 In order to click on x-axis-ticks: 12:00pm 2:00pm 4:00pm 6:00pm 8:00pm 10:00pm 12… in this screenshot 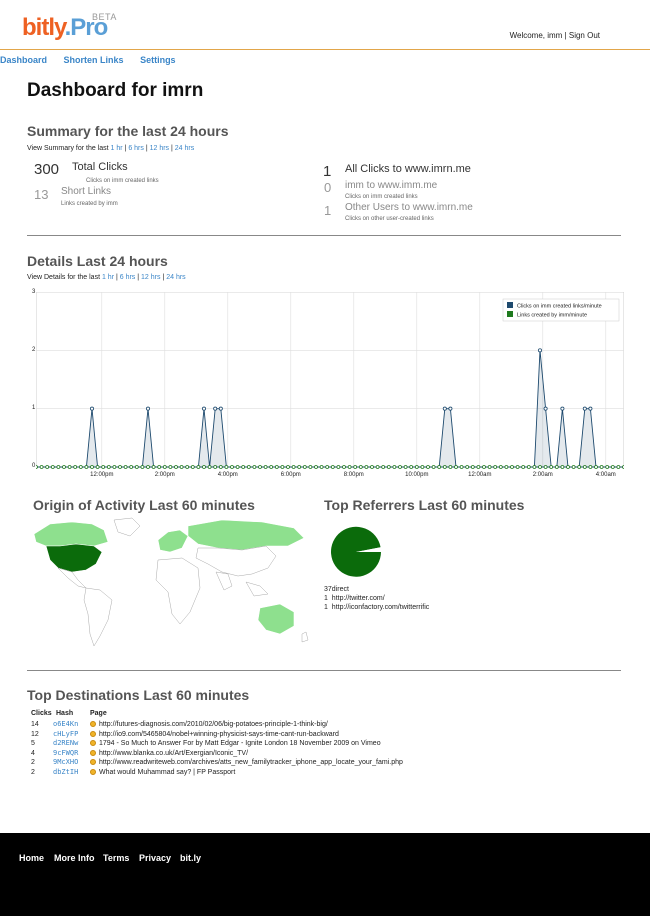, I will do `click(353, 475)`.